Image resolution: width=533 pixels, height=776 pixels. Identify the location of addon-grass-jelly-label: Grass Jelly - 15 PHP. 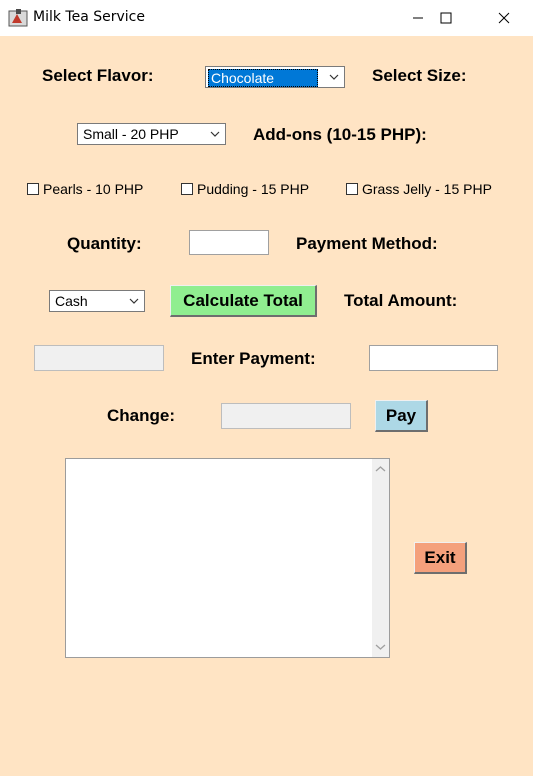
(427, 189).